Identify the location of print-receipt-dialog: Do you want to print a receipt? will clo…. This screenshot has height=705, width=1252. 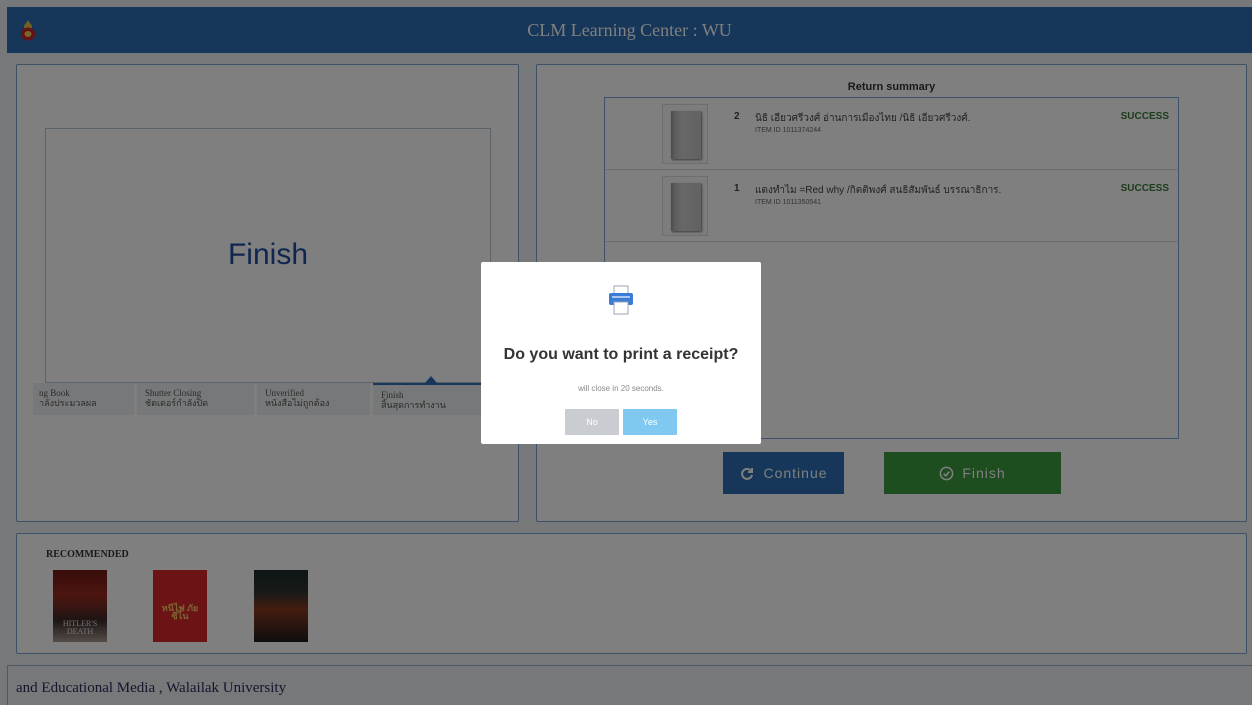
(621, 353).